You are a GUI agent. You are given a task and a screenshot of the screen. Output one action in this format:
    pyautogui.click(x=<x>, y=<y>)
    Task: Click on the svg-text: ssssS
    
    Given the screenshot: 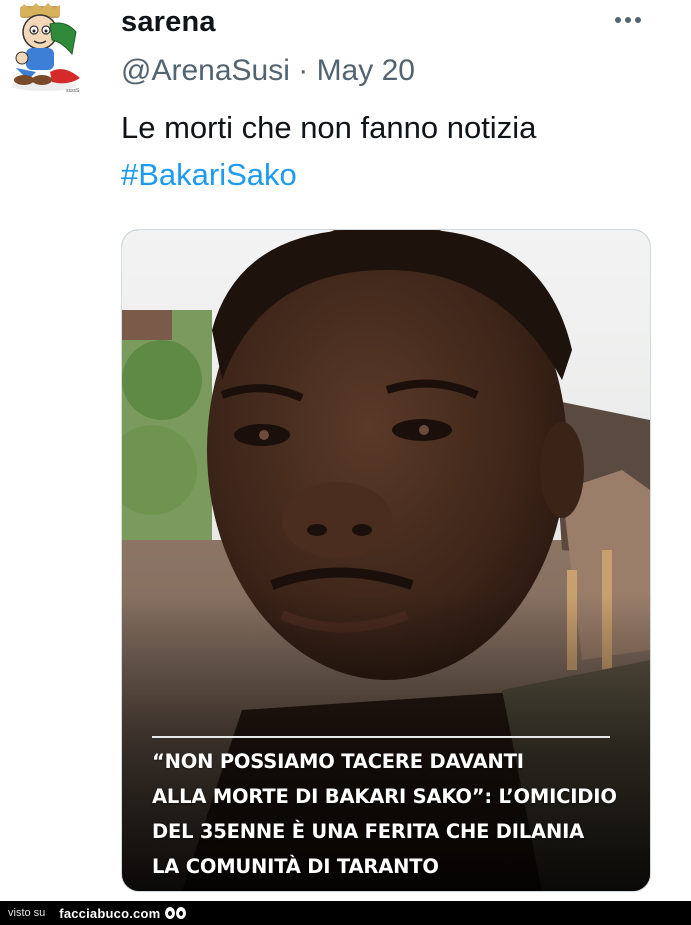 What is the action you would take?
    pyautogui.click(x=73, y=91)
    